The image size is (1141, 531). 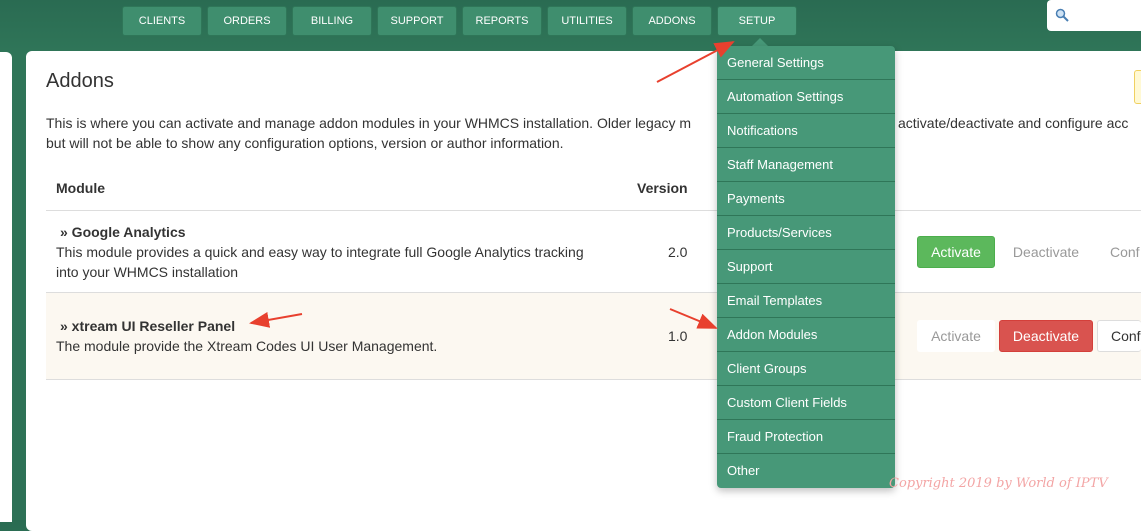 What do you see at coordinates (695, 62) in the screenshot?
I see `arrow-to-setup` at bounding box center [695, 62].